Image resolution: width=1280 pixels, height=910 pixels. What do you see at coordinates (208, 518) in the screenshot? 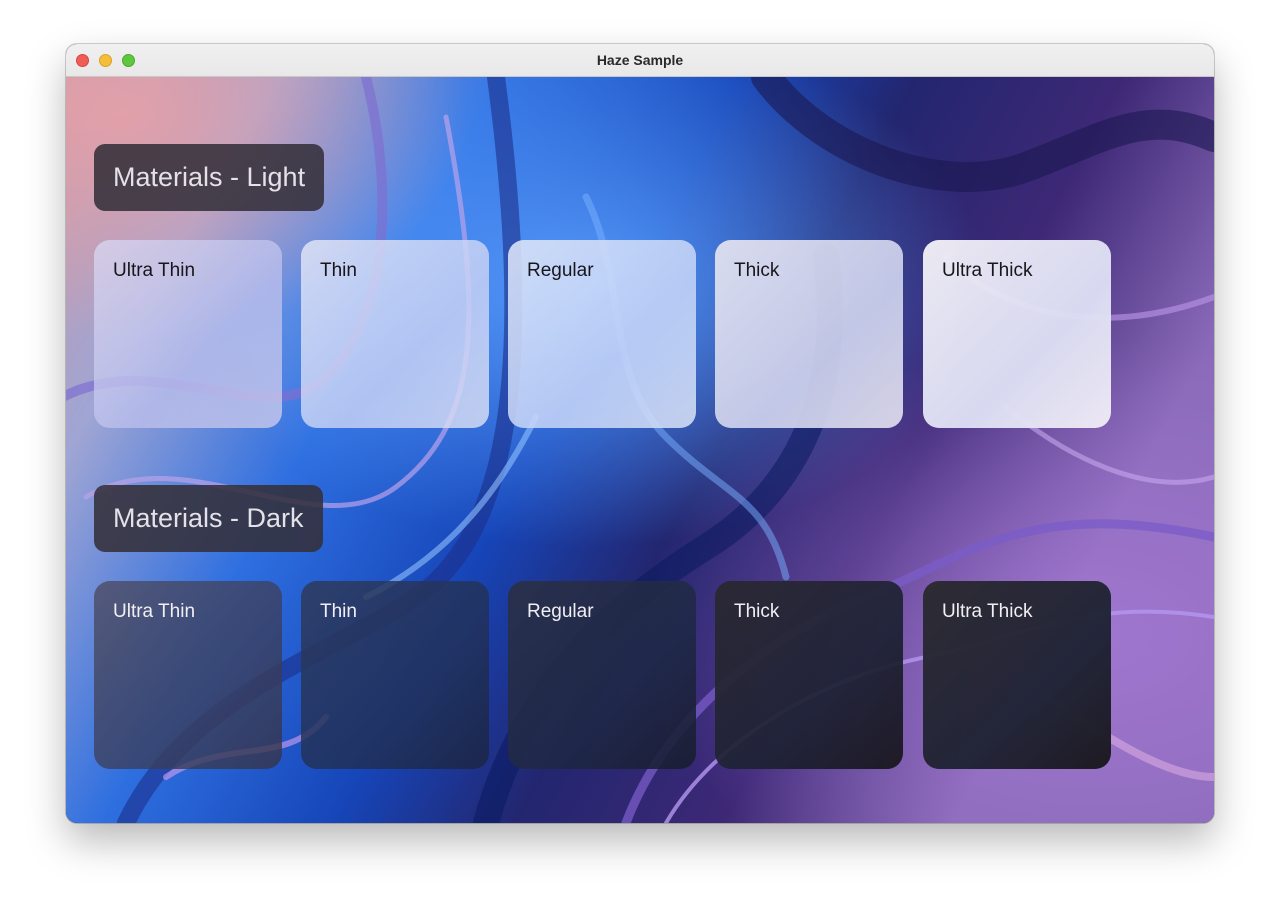
I see `section-title: Materials - Dark` at bounding box center [208, 518].